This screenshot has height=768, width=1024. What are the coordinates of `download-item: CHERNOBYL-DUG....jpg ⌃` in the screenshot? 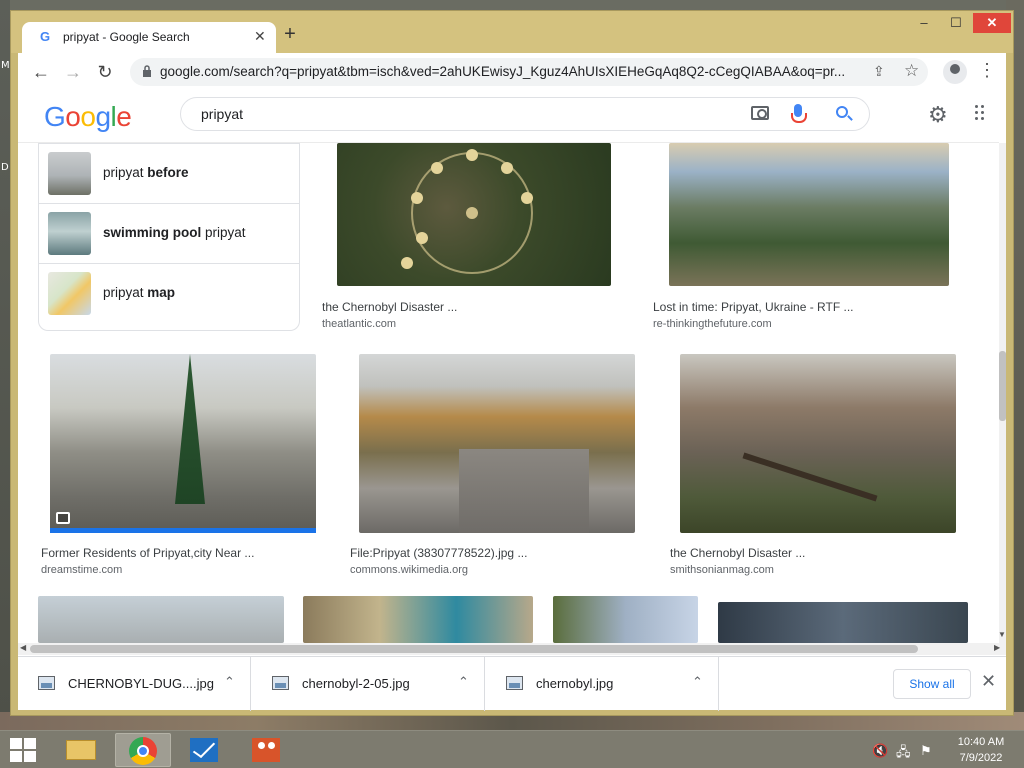 It's located at (134, 684).